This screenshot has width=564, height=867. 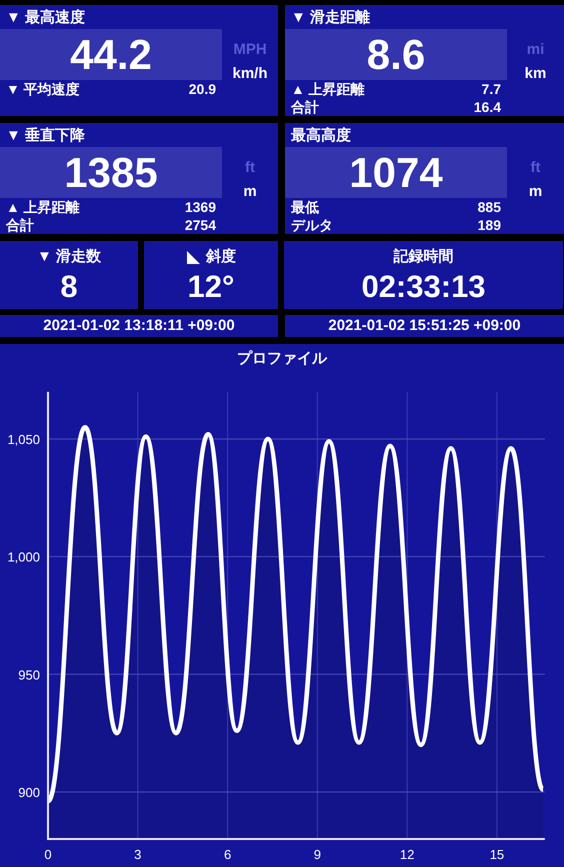 I want to click on x-tick-label: 12, so click(x=407, y=854).